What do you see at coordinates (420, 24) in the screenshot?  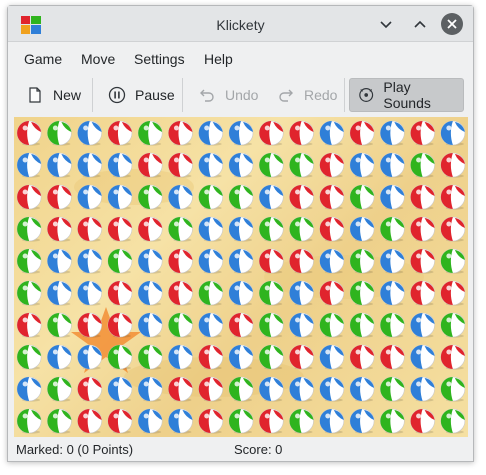 I see `maximize-icon` at bounding box center [420, 24].